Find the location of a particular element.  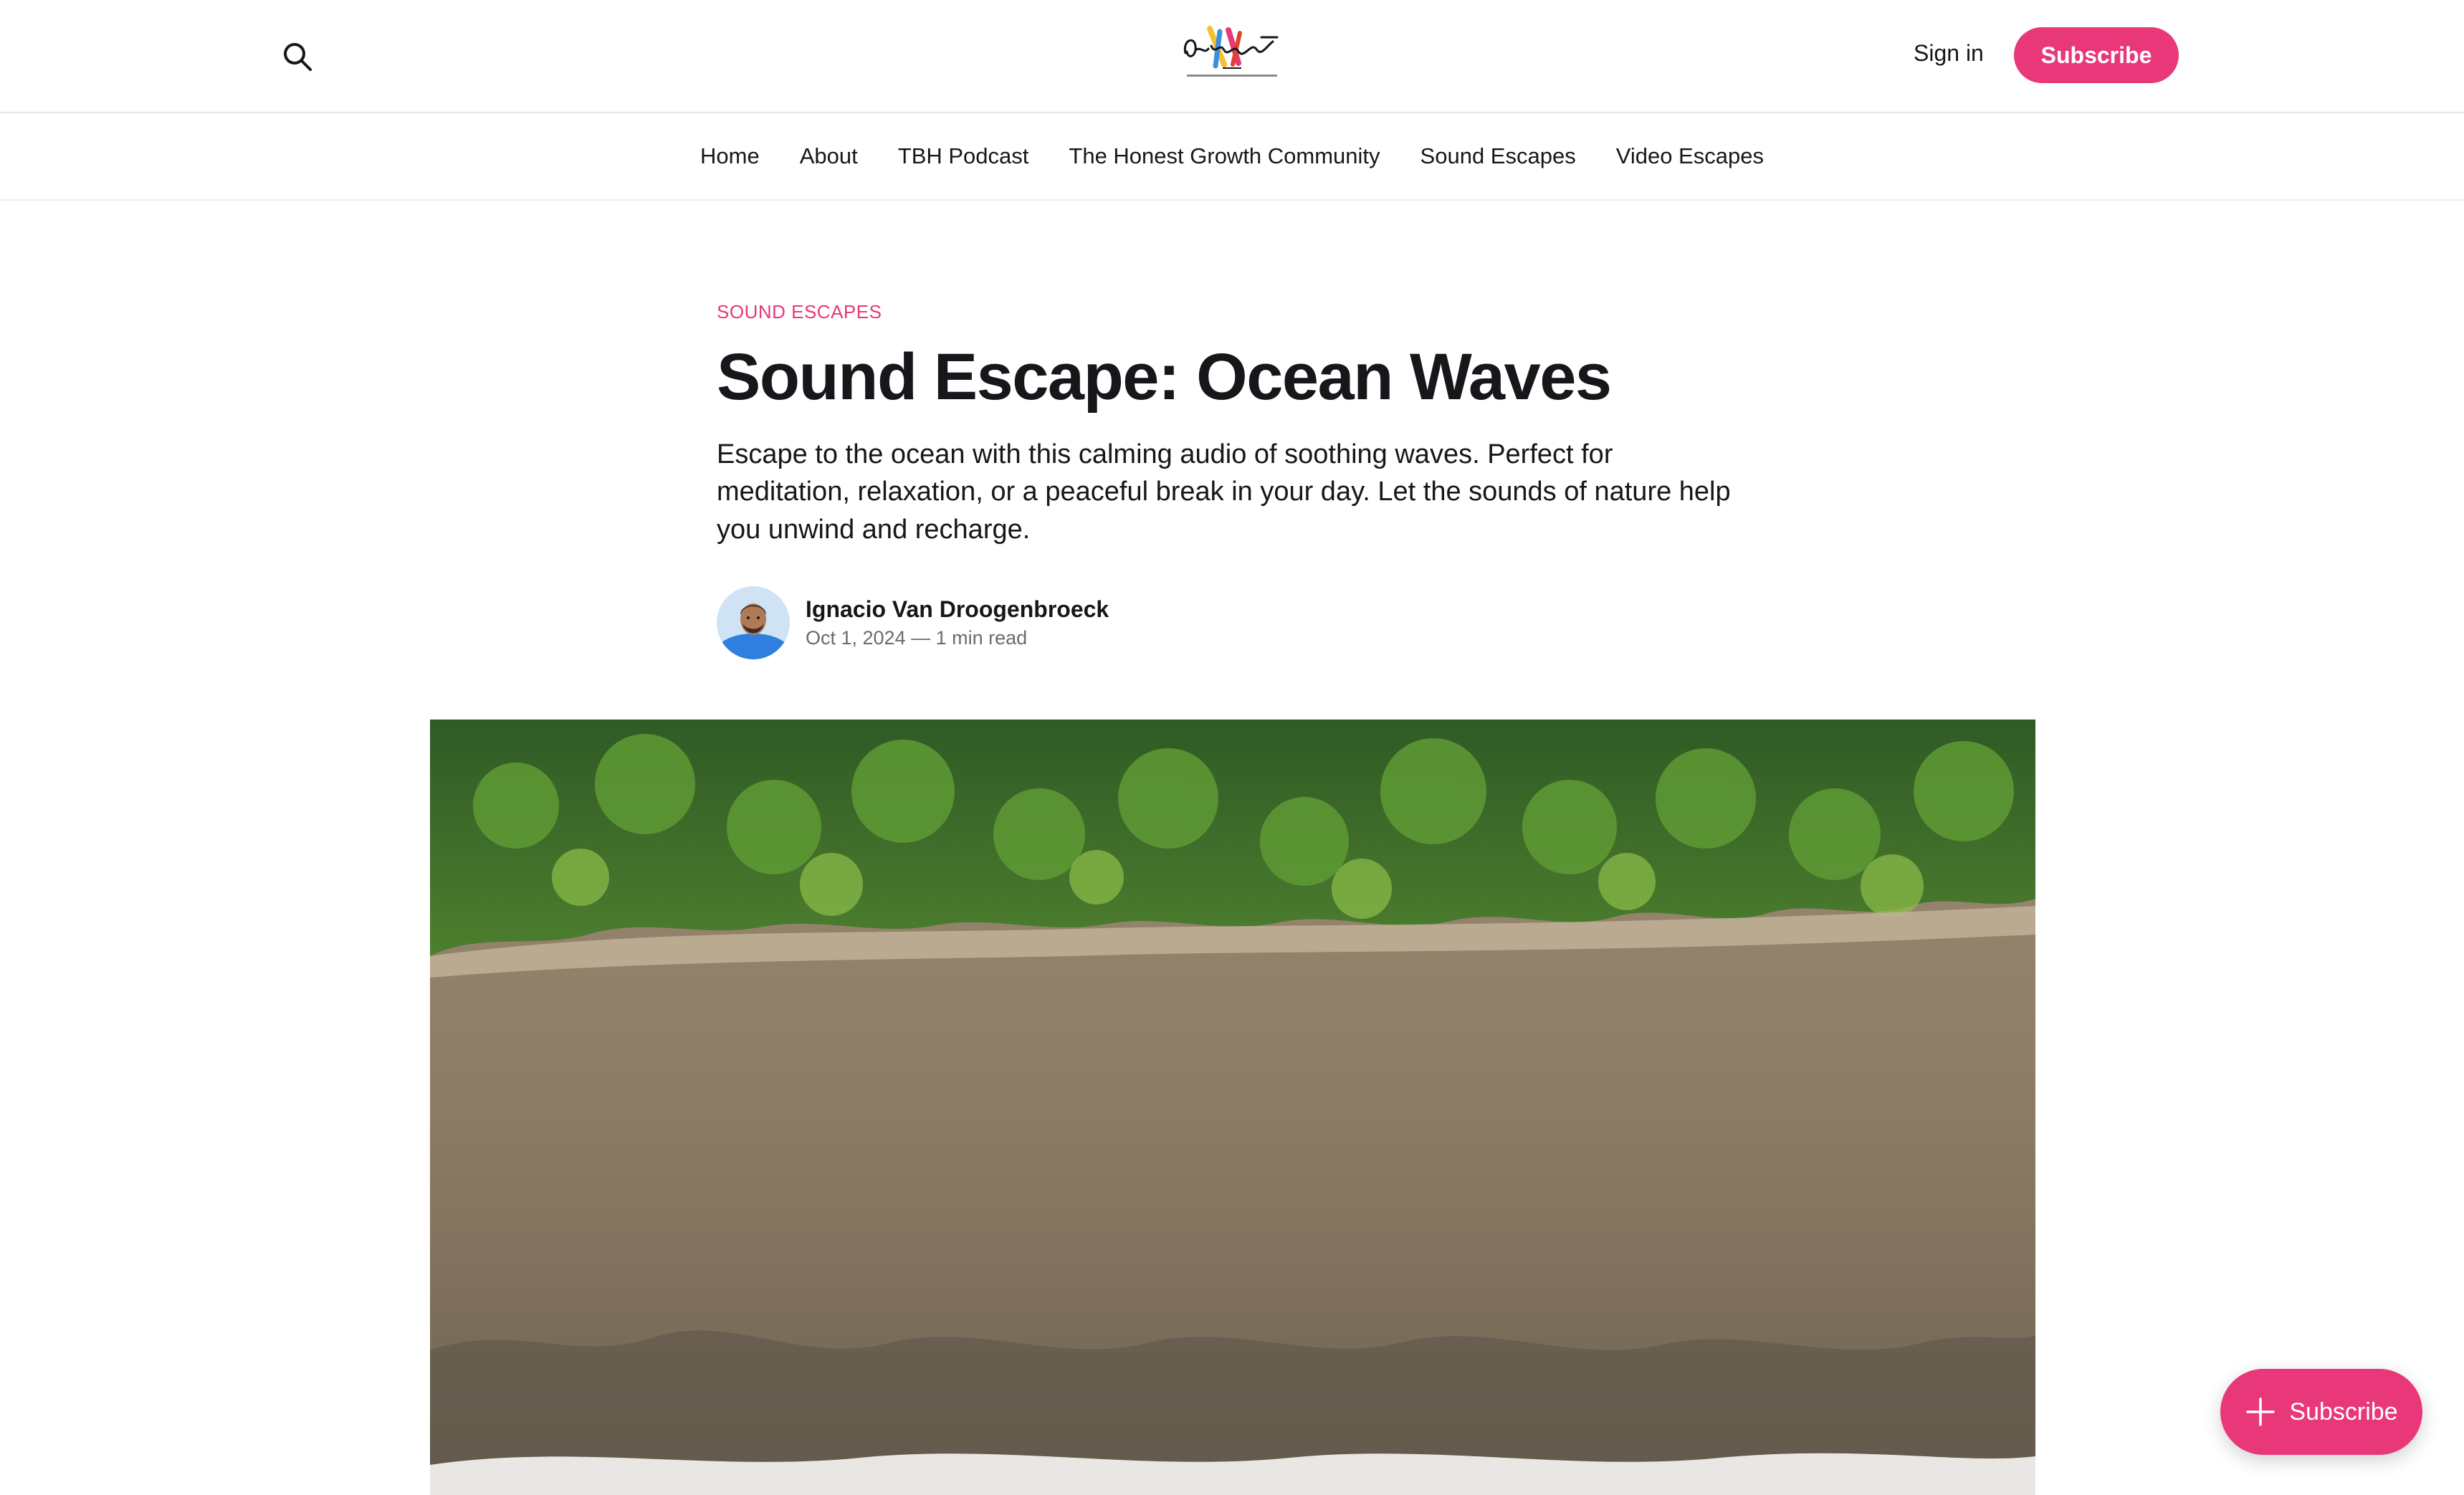

search-icon is located at coordinates (298, 57).